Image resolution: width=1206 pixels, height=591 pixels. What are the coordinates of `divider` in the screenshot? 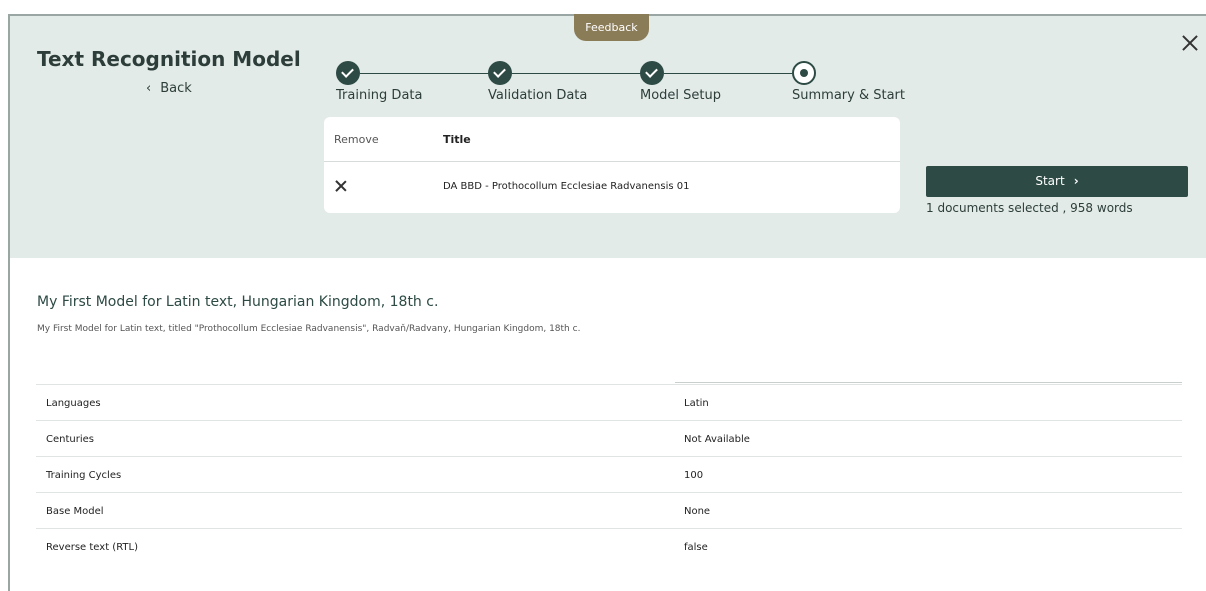 It's located at (928, 382).